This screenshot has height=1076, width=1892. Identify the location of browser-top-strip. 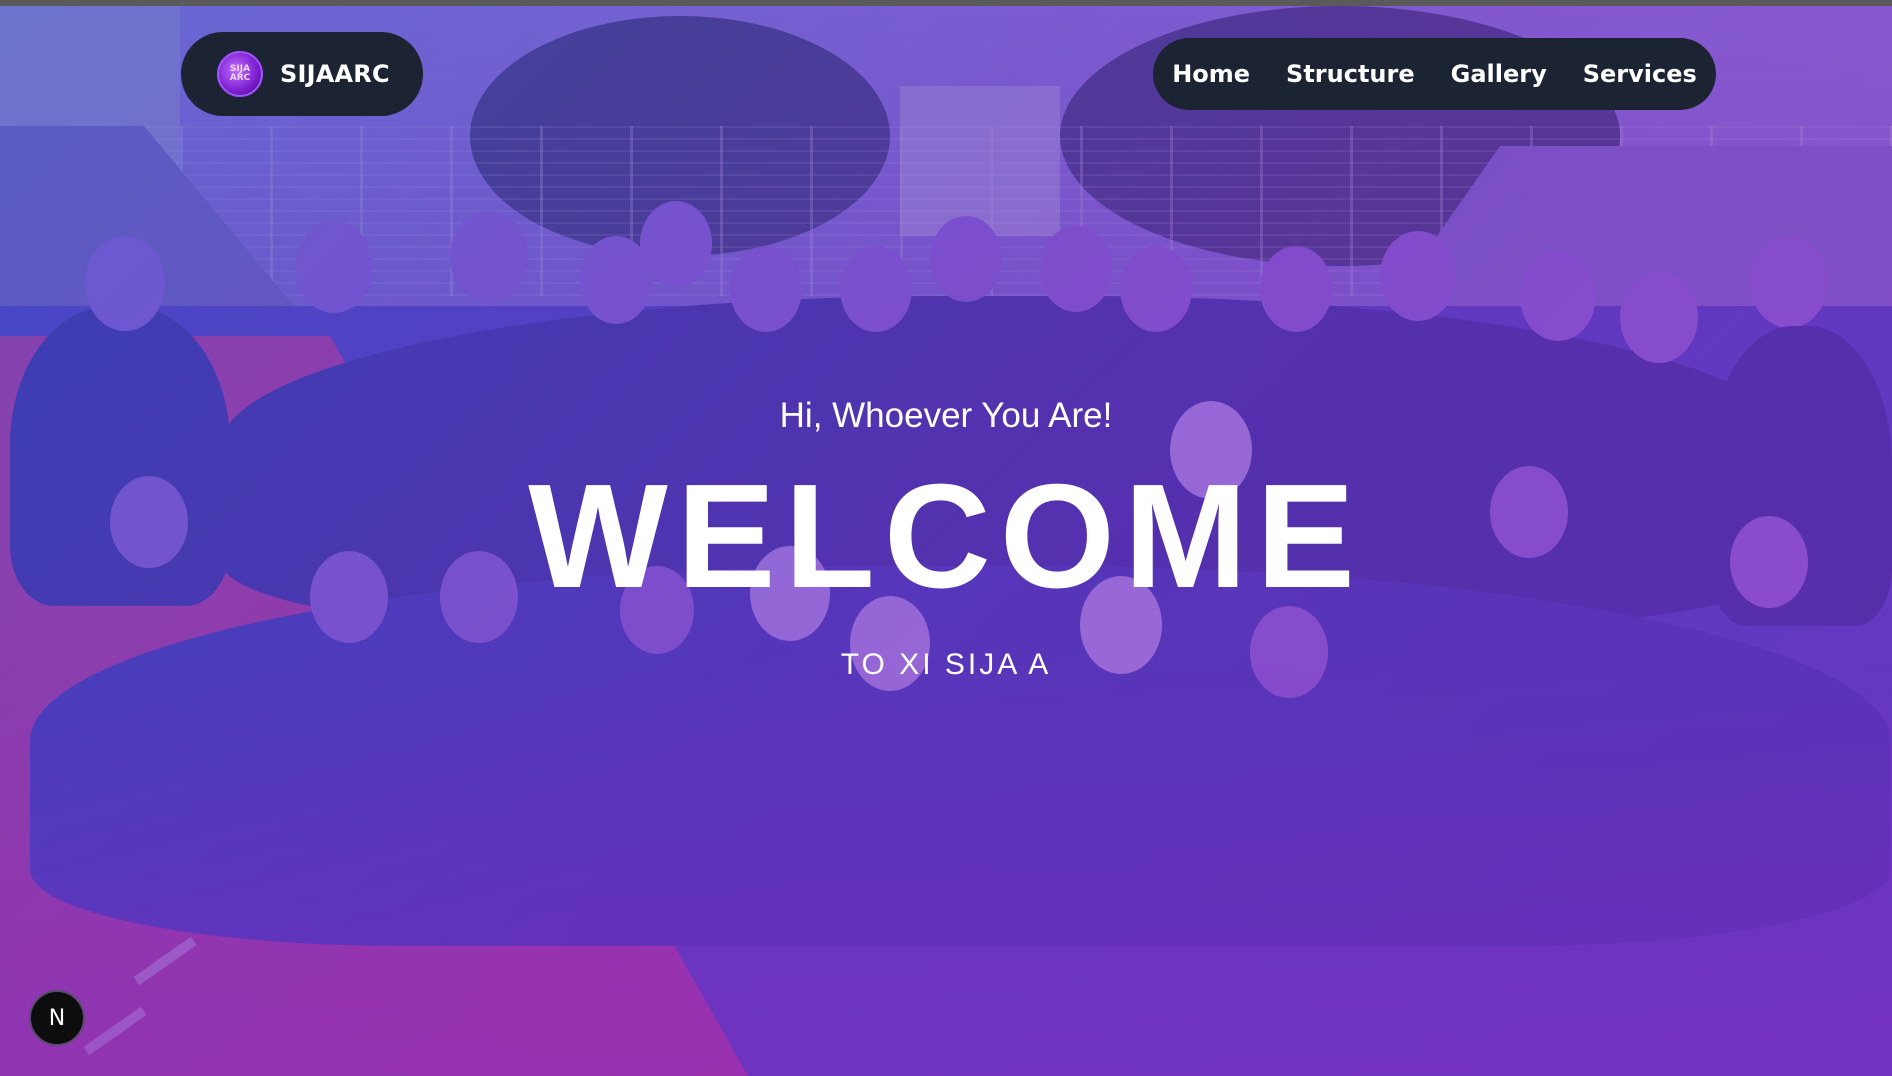
(946, 3).